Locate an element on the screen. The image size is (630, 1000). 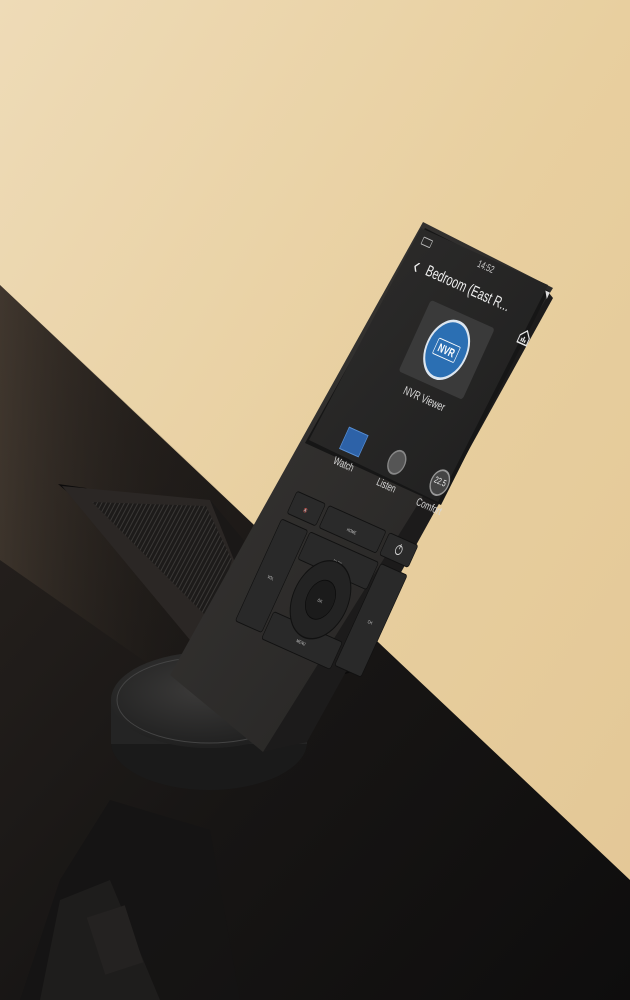
home-icon is located at coordinates (524, 337).